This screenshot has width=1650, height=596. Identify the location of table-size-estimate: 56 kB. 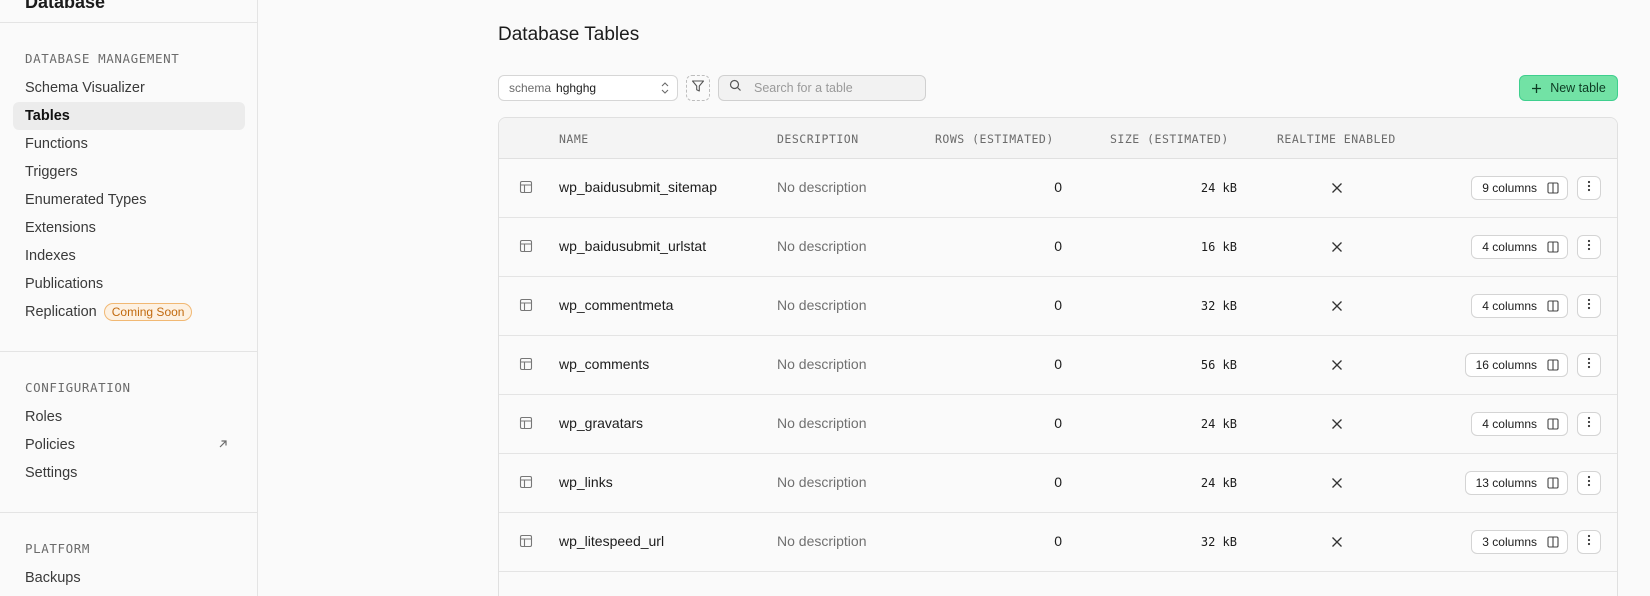
(1218, 365).